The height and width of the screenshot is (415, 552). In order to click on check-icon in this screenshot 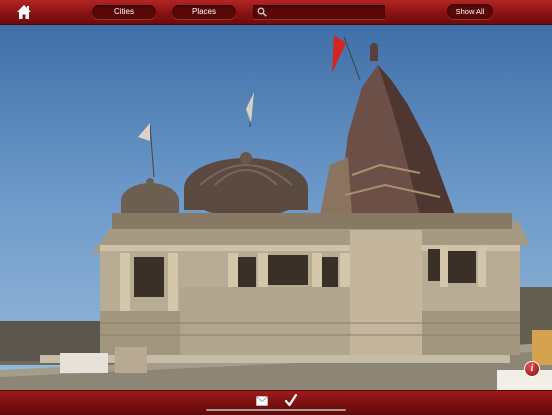, I will do `click(291, 400)`.